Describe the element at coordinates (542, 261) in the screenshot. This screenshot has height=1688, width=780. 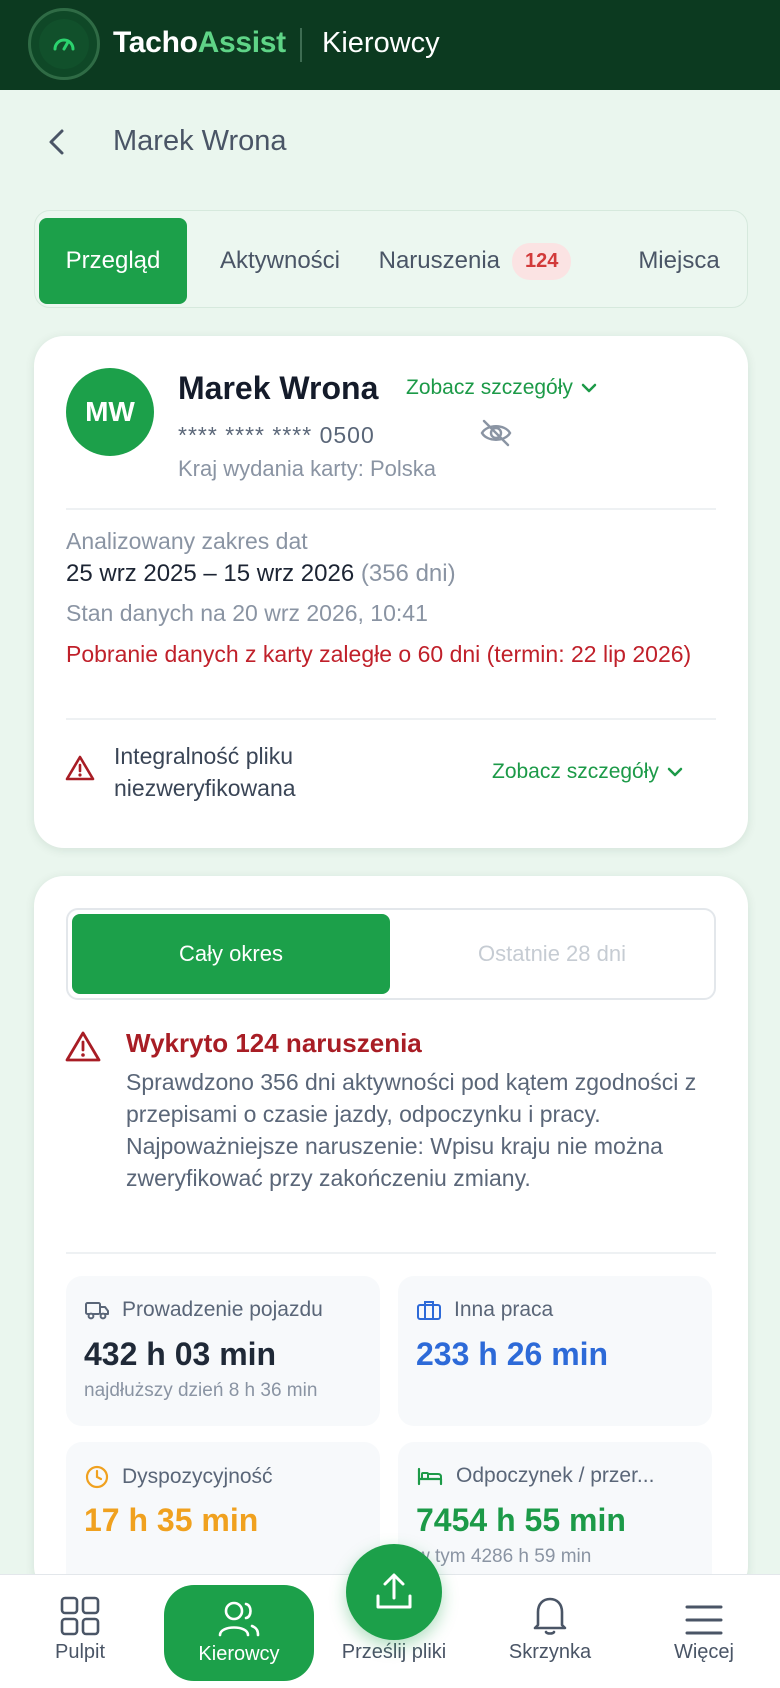
I see `violations-count-badge: 124` at that location.